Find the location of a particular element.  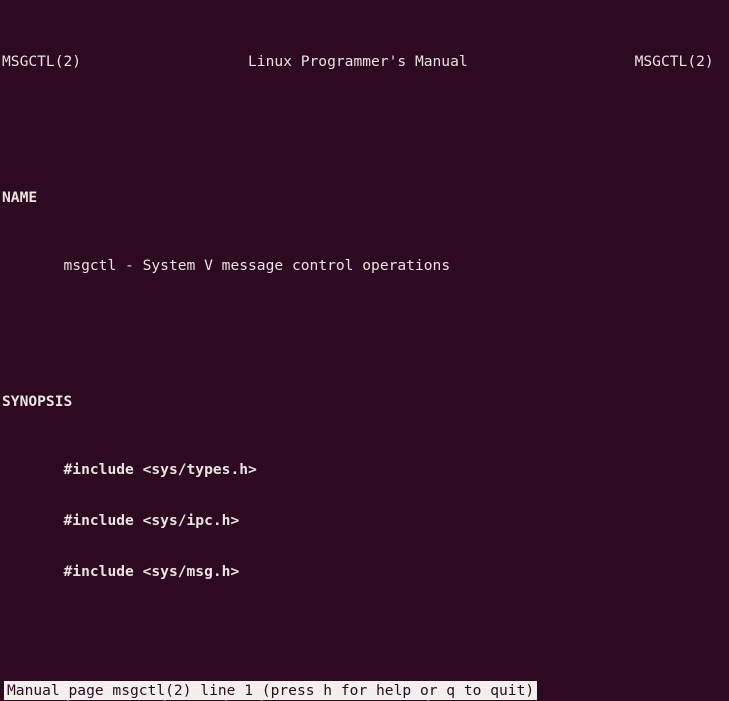

synopsis-heading-text: SYNOPSIS is located at coordinates (37, 401).